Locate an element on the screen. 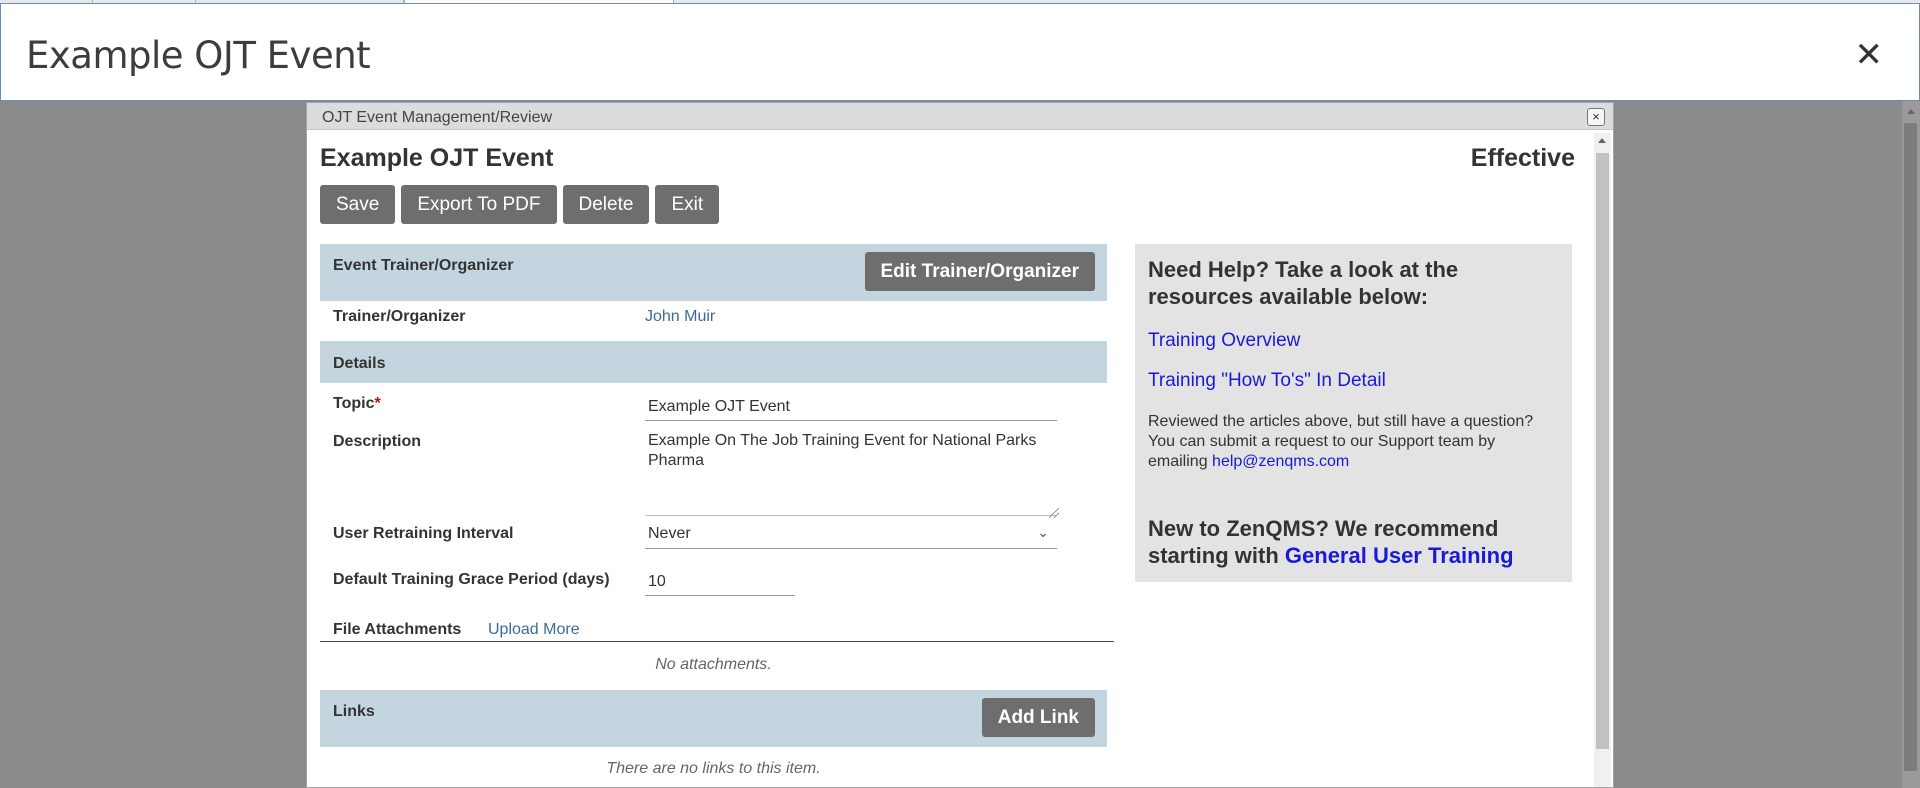 The height and width of the screenshot is (788, 1920). topic-label: Topic* is located at coordinates (357, 404).